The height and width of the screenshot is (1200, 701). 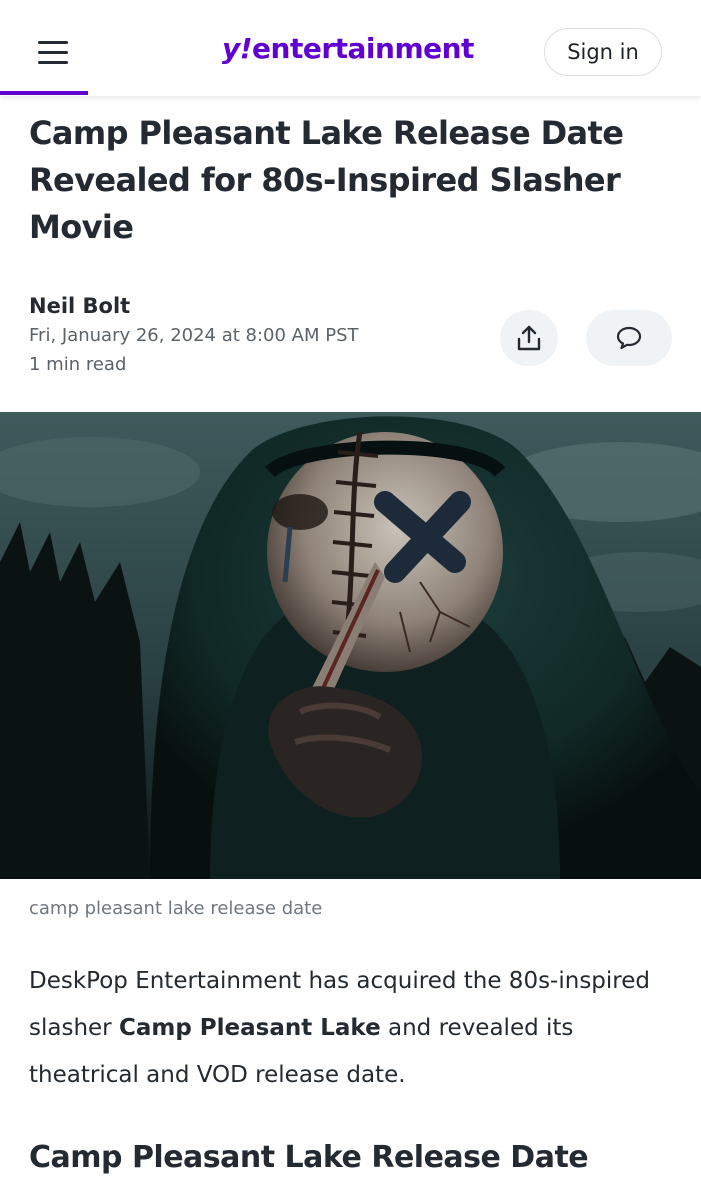 I want to click on hamburger-menu-icon, so click(x=53, y=53).